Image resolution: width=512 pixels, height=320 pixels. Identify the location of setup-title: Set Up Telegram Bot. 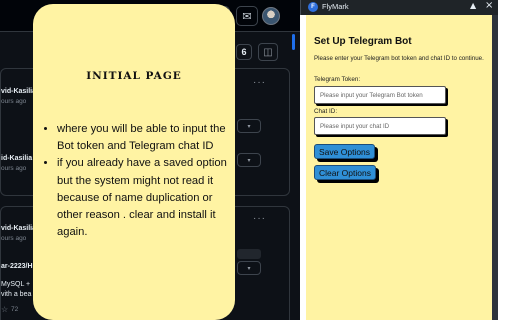
(363, 41).